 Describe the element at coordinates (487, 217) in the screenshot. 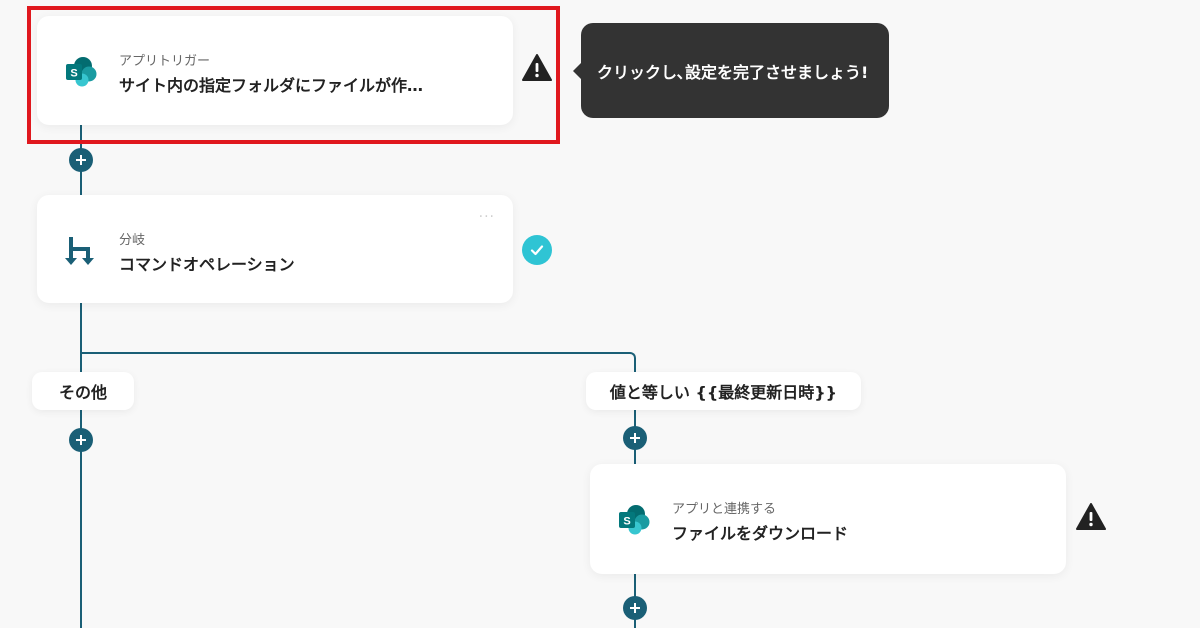

I see `more-options-icon: ···` at that location.